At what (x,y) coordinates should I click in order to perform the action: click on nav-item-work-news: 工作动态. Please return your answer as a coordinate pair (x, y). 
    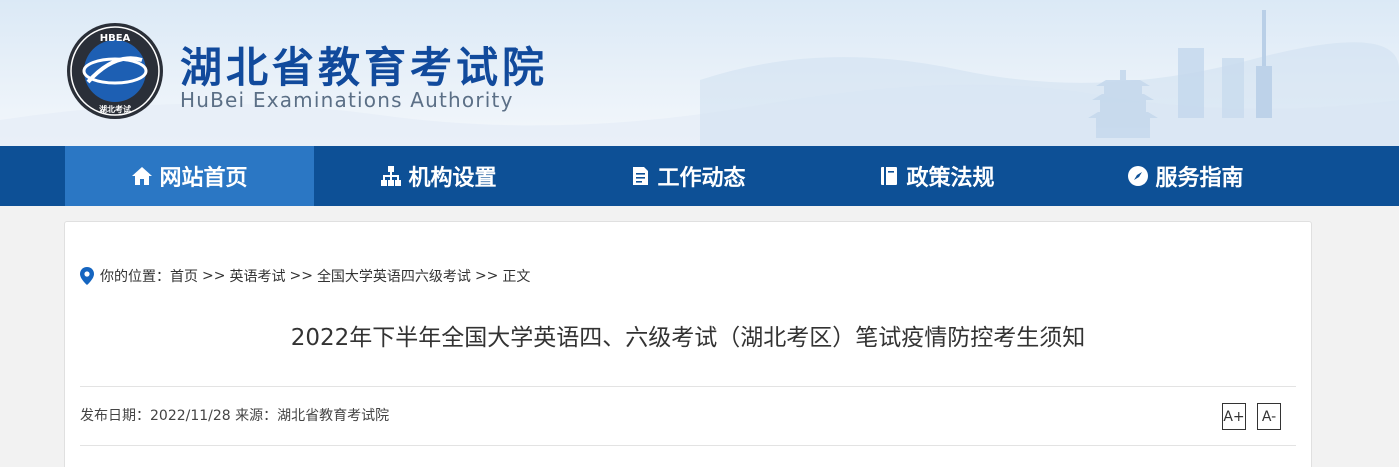
    Looking at the image, I should click on (687, 176).